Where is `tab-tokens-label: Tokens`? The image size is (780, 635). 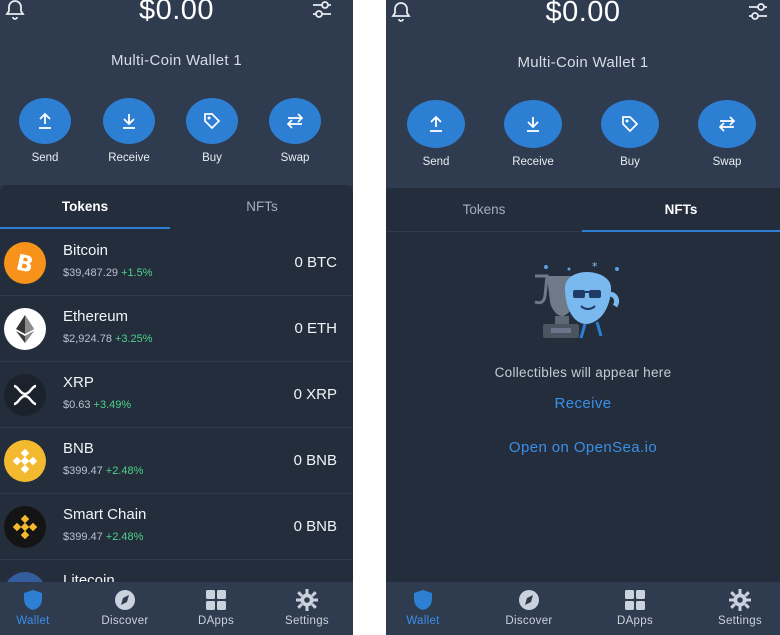
tab-tokens-label: Tokens is located at coordinates (484, 209).